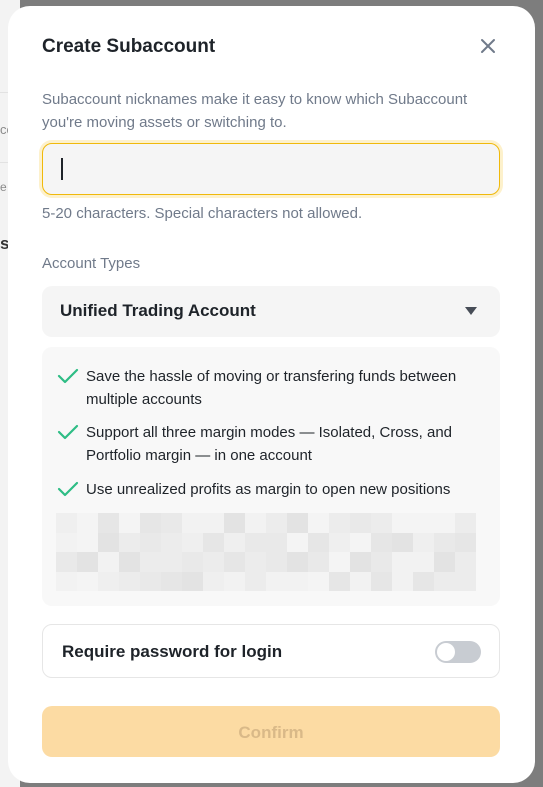 The image size is (543, 787). I want to click on close-button, so click(488, 46).